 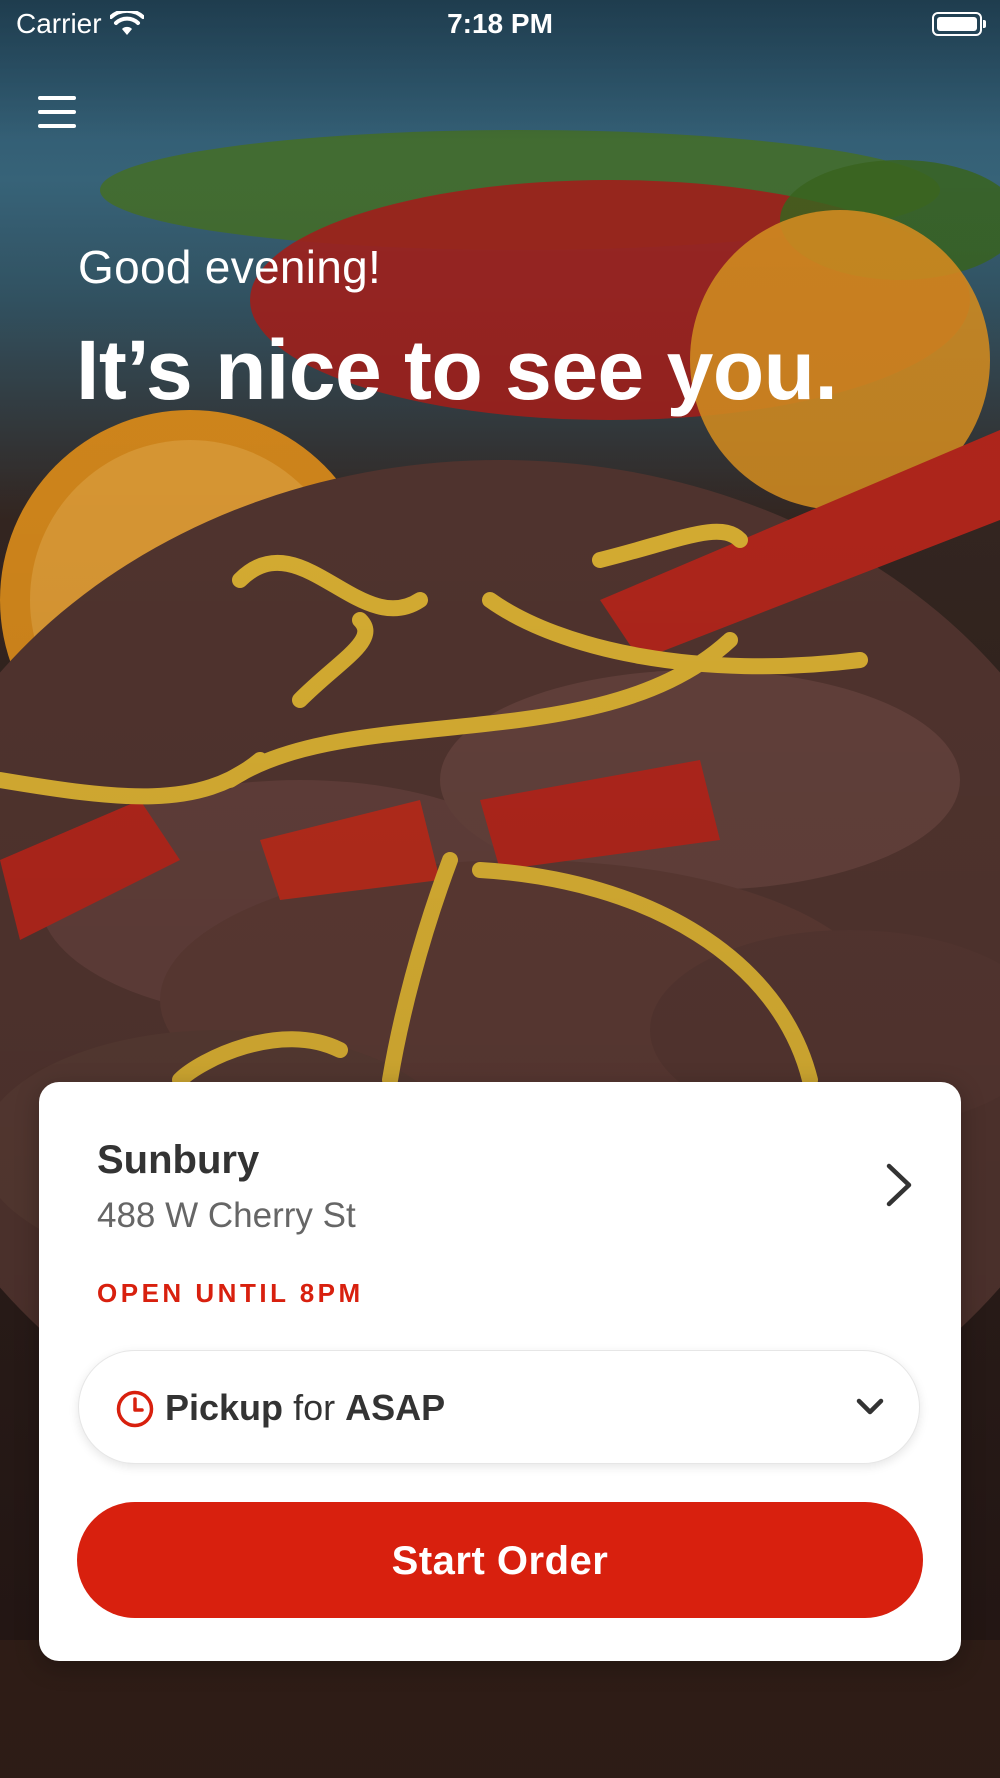 What do you see at coordinates (500, 1560) in the screenshot?
I see `start-order-button: Start Order` at bounding box center [500, 1560].